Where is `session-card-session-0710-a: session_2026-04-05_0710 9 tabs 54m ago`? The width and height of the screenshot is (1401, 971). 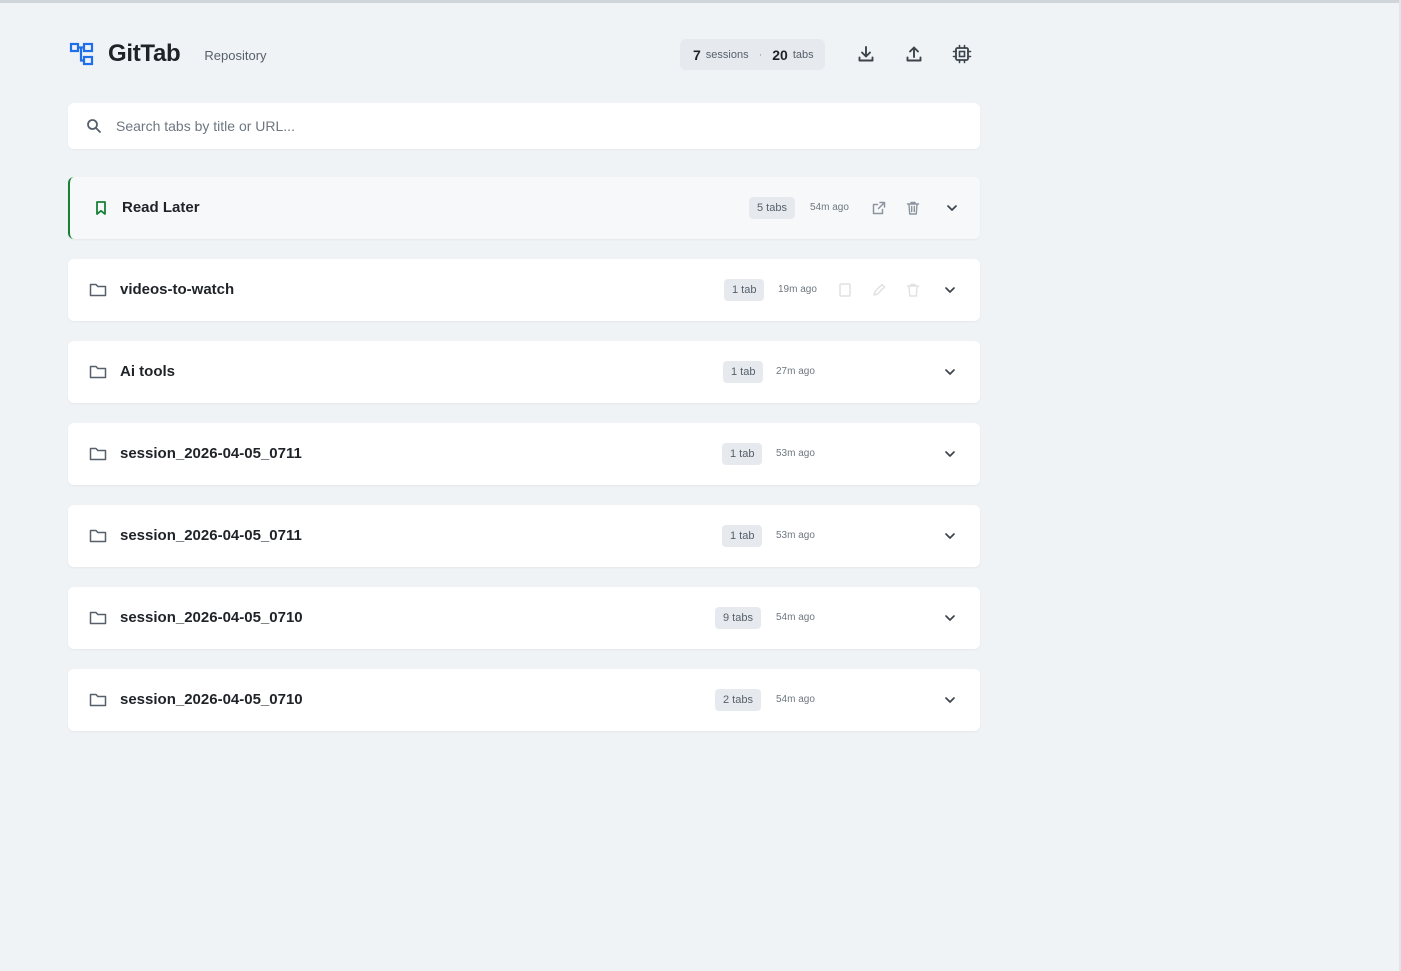 session-card-session-0710-a: session_2026-04-05_0710 9 tabs 54m ago is located at coordinates (524, 618).